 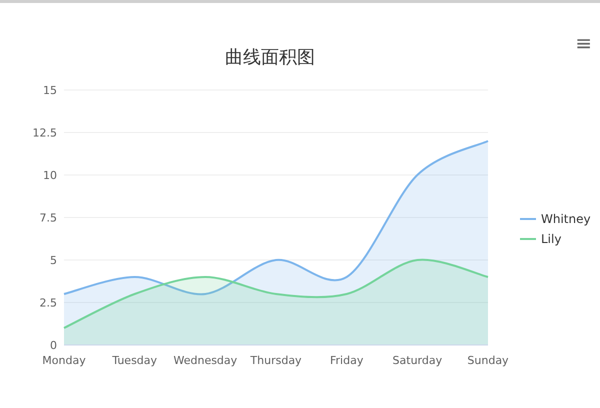 What do you see at coordinates (566, 219) in the screenshot?
I see `legend-item: Whitney` at bounding box center [566, 219].